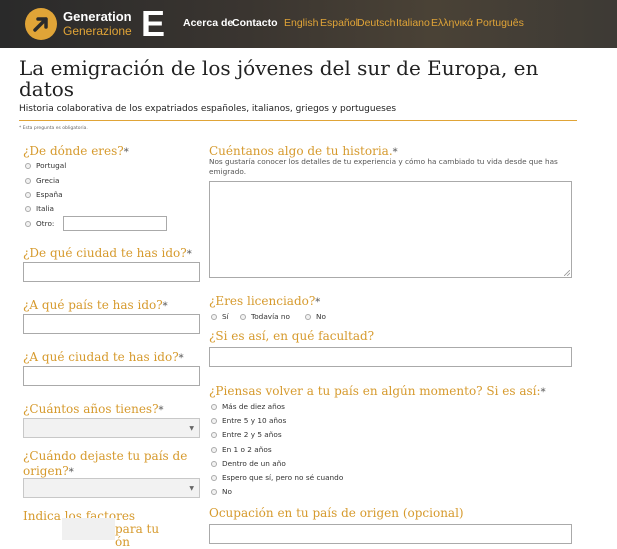 This screenshot has width=617, height=549. Describe the element at coordinates (107, 253) in the screenshot. I see `question-city-went: ¿De qué ciudad te has ido?*` at that location.